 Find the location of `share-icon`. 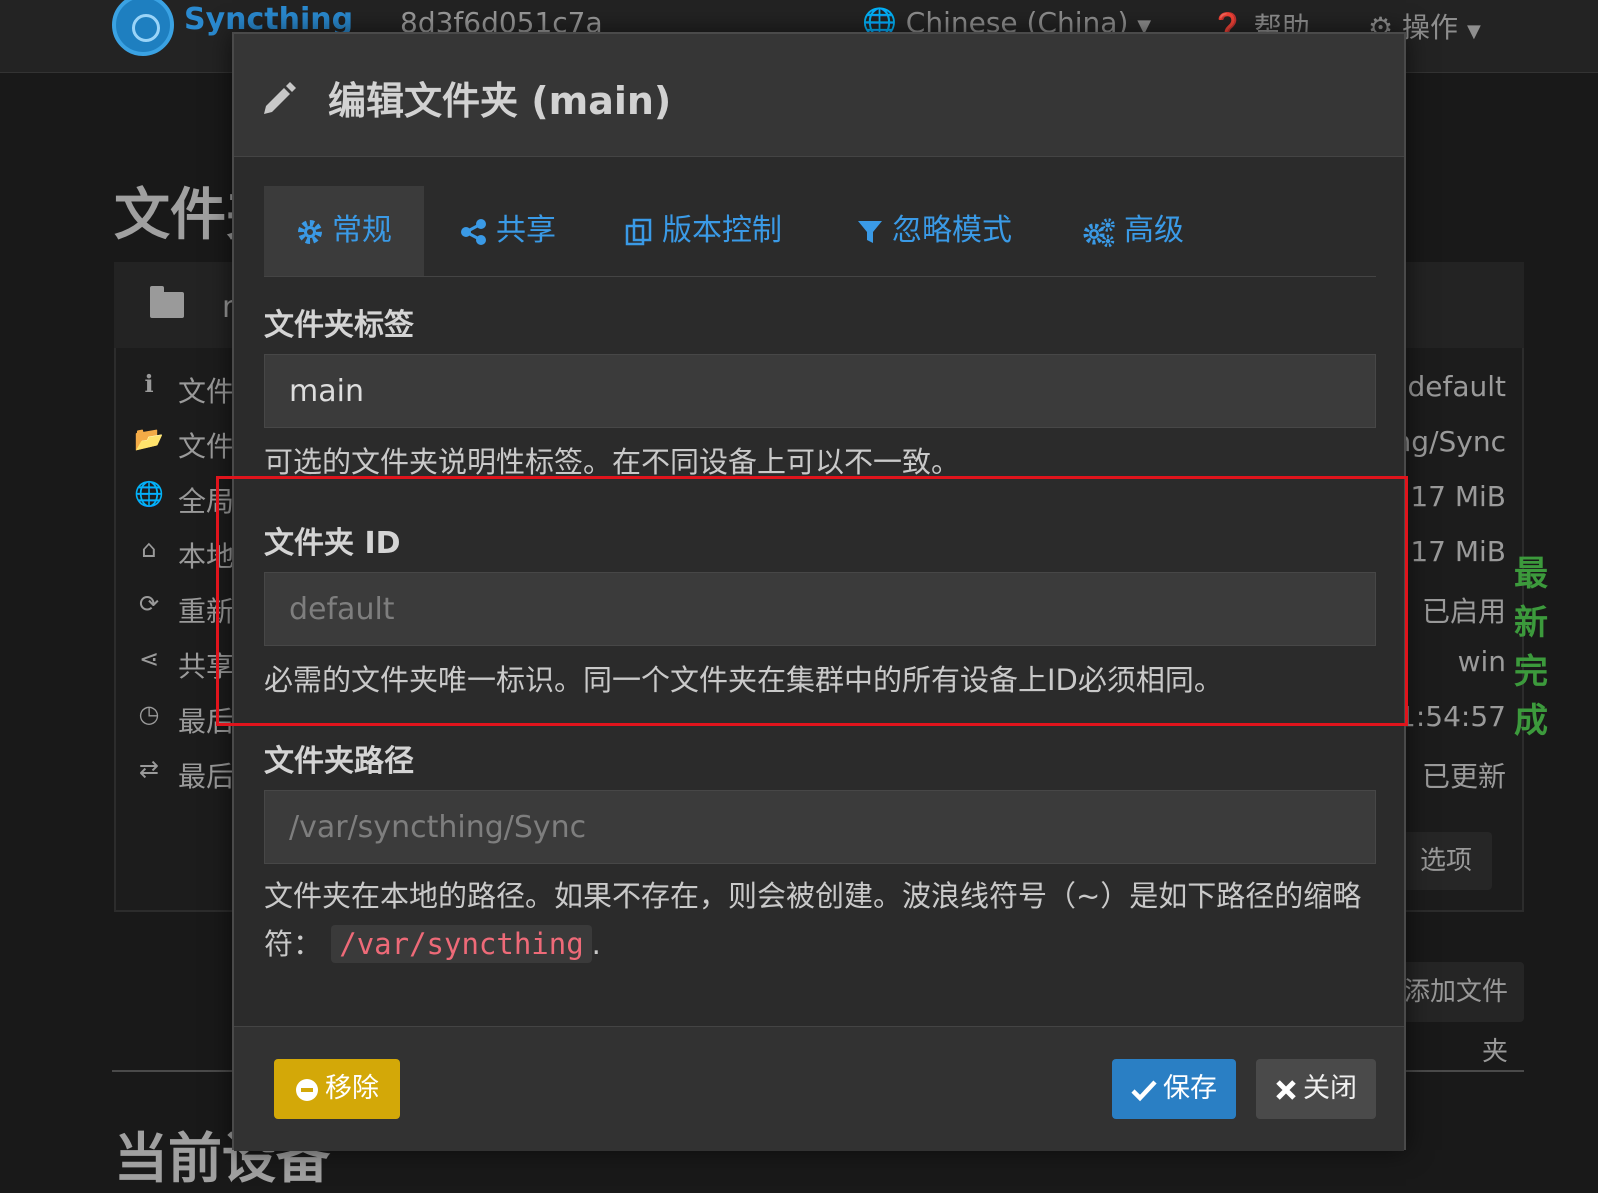

share-icon is located at coordinates (473, 231).